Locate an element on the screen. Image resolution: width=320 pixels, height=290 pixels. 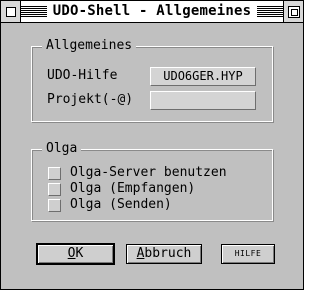
olga-senden-label: Olga (Senden) is located at coordinates (121, 204).